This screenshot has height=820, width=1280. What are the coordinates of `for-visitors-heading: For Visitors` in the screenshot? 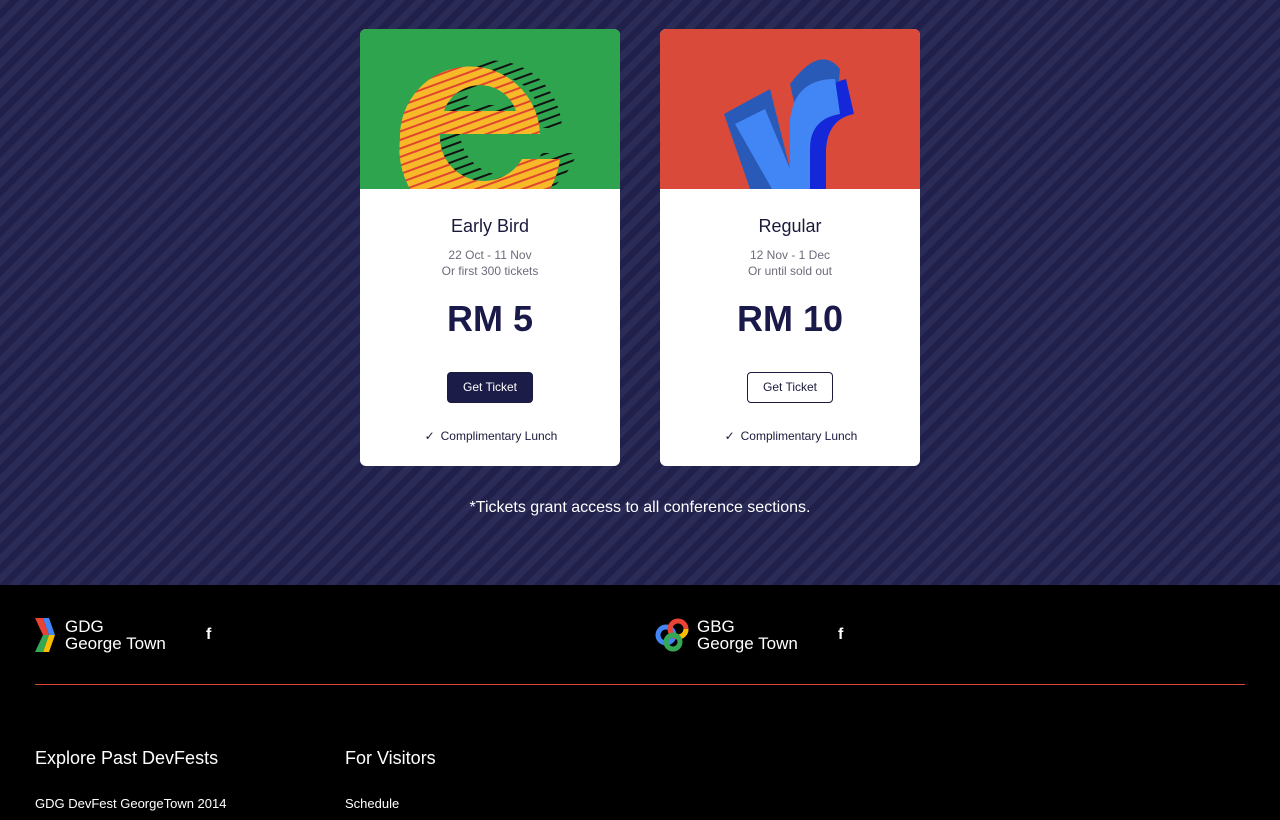 It's located at (390, 758).